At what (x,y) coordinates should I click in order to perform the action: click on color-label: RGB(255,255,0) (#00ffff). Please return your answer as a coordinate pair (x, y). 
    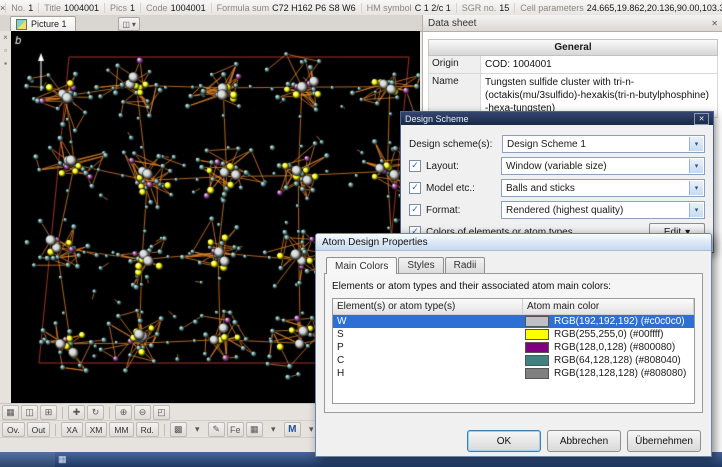
    Looking at the image, I should click on (609, 334).